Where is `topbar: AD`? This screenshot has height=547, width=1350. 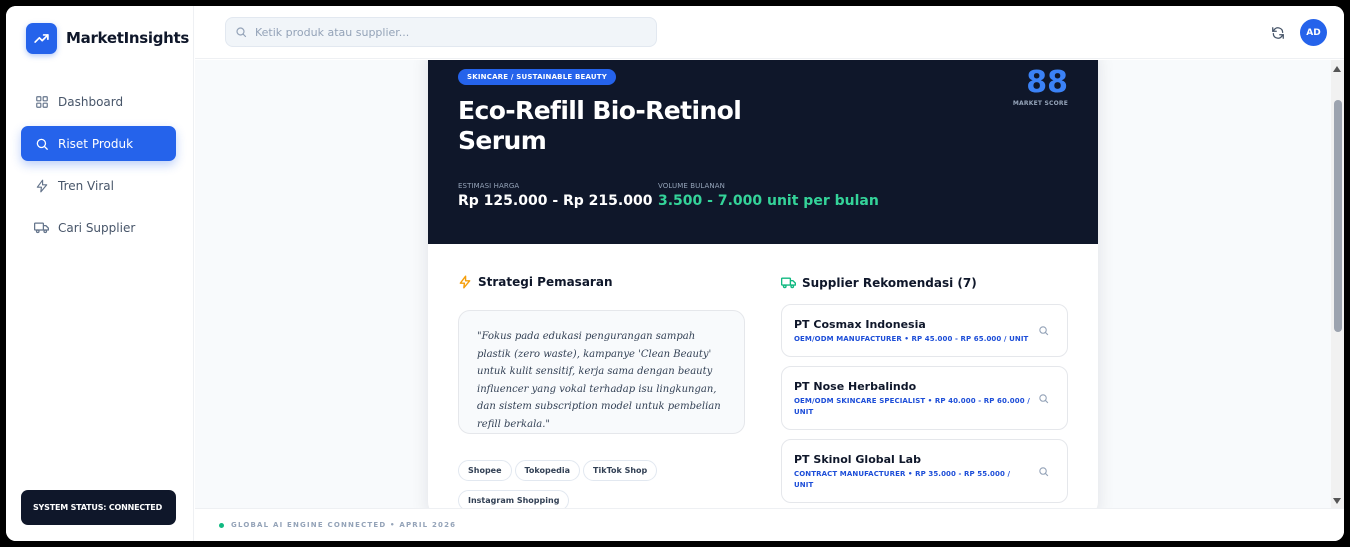 topbar: AD is located at coordinates (769, 32).